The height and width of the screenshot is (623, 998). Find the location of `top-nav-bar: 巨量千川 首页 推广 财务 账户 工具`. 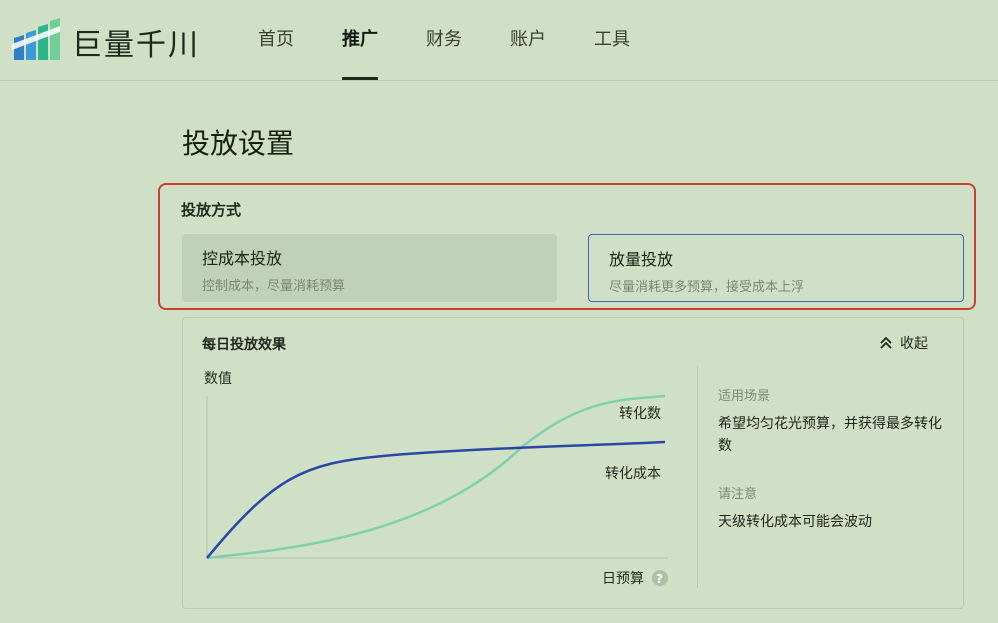

top-nav-bar: 巨量千川 首页 推广 财务 账户 工具 is located at coordinates (499, 40).